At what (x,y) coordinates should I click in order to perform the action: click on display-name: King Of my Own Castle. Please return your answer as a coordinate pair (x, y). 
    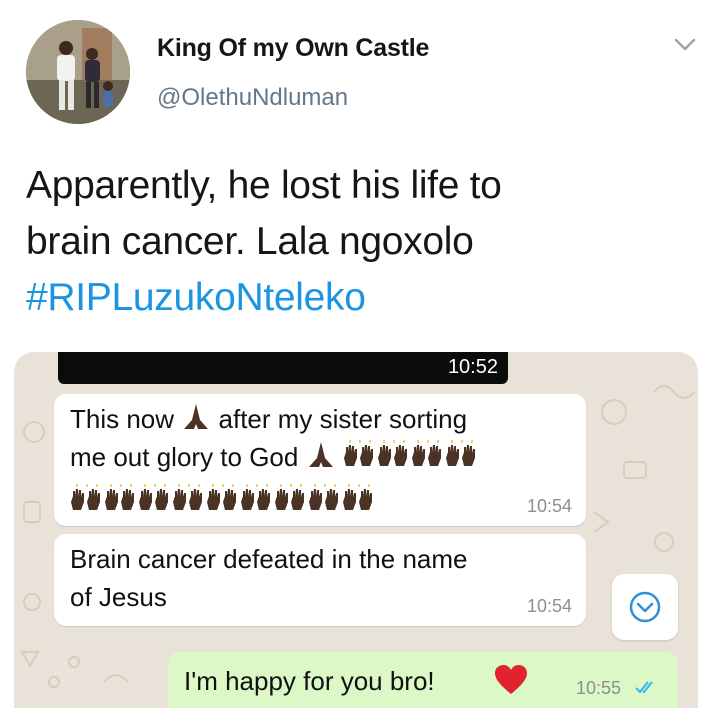
    Looking at the image, I should click on (293, 48).